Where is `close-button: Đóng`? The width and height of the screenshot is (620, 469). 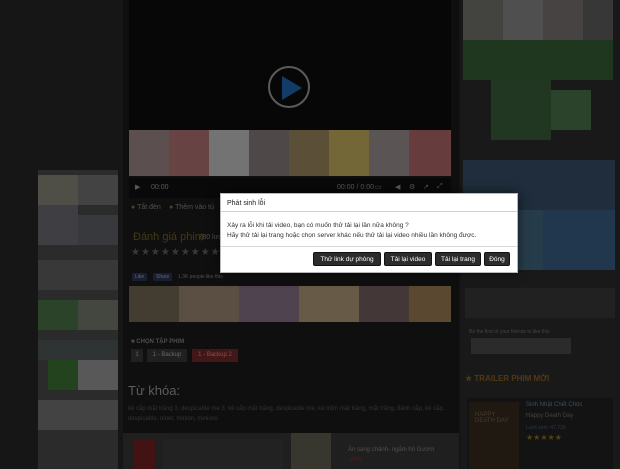
close-button: Đóng is located at coordinates (497, 259).